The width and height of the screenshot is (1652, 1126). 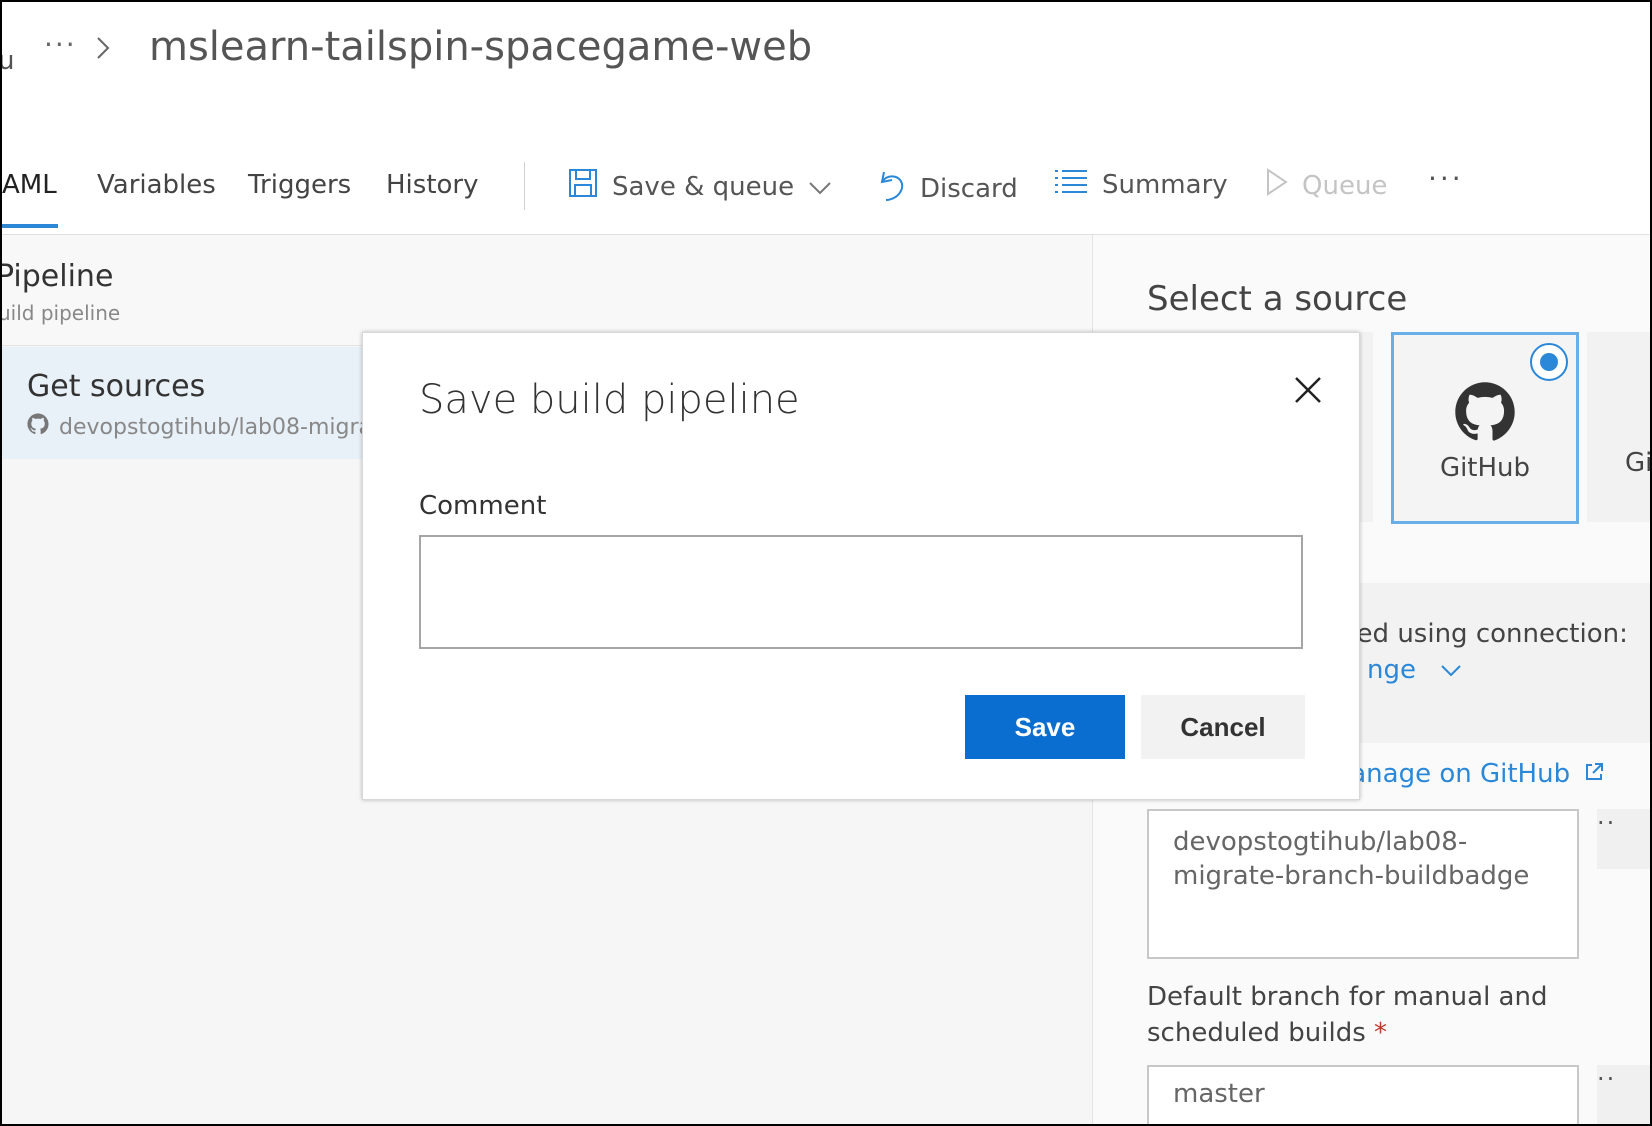 I want to click on queue-button: Queue, so click(x=1326, y=185).